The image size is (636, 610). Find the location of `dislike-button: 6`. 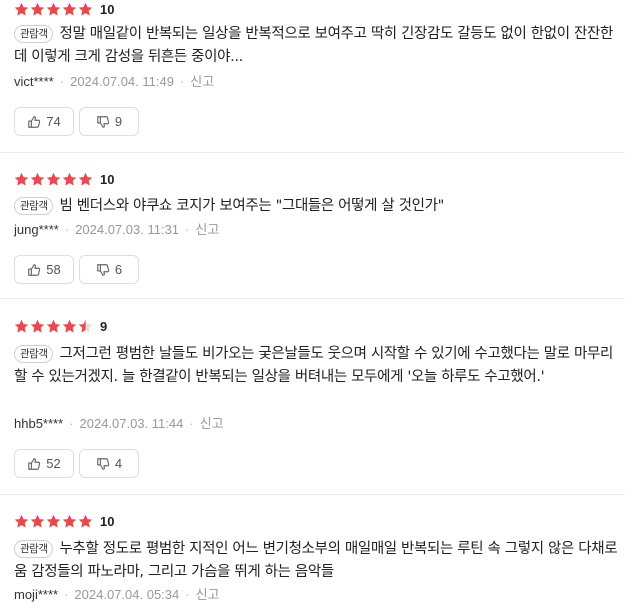

dislike-button: 6 is located at coordinates (109, 269).